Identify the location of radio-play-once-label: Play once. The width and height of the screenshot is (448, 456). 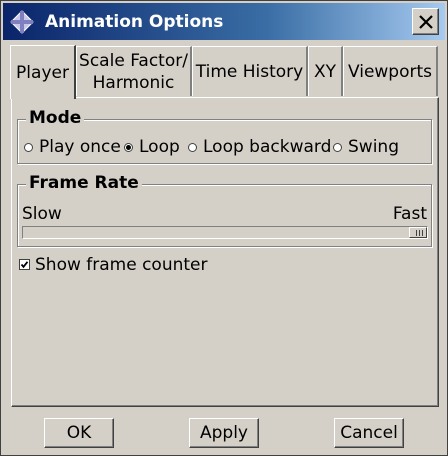
(80, 147).